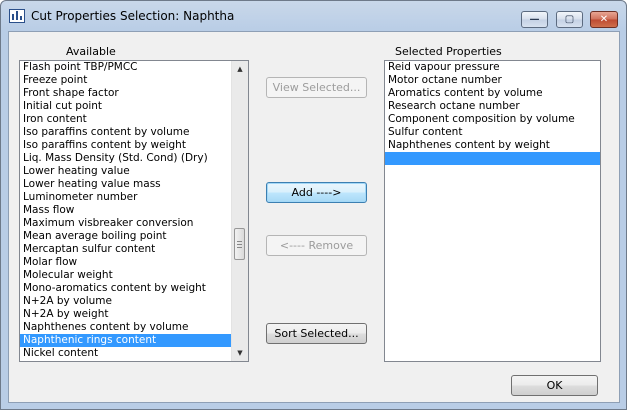 This screenshot has height=410, width=627. I want to click on available-list-item: Iron content, so click(134, 119).